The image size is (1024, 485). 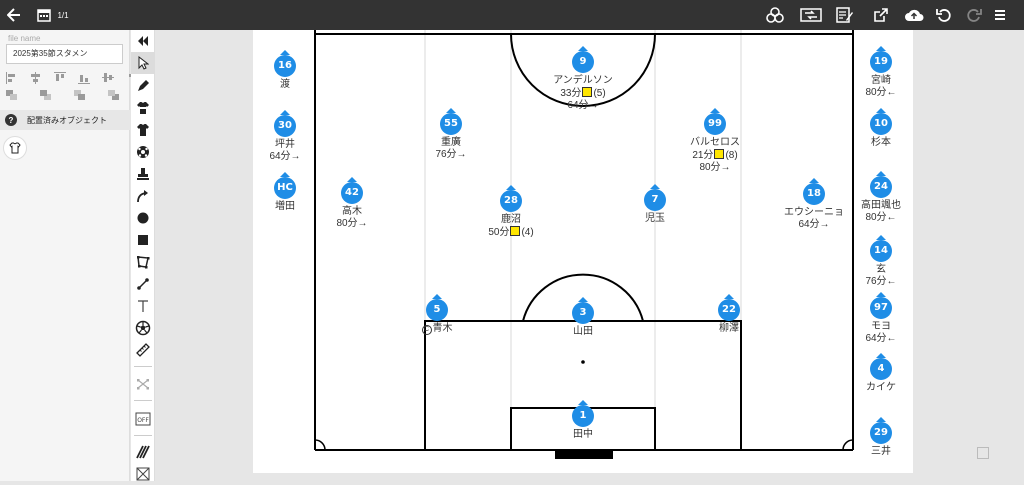 What do you see at coordinates (451, 122) in the screenshot?
I see `player-pin-icon: 55` at bounding box center [451, 122].